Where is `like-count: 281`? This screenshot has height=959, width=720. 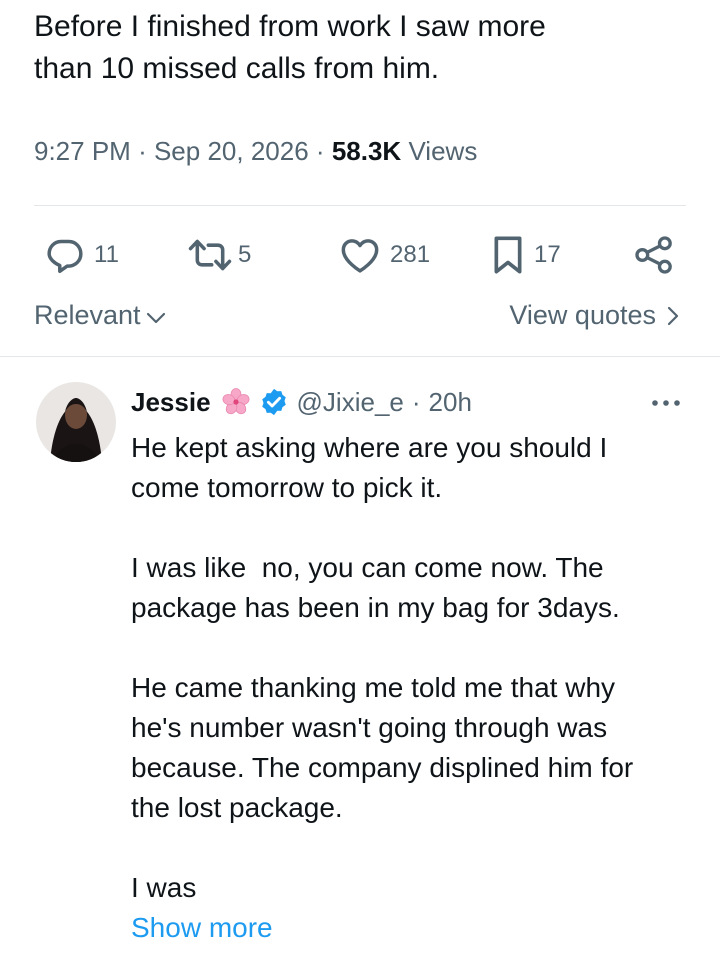
like-count: 281 is located at coordinates (410, 254).